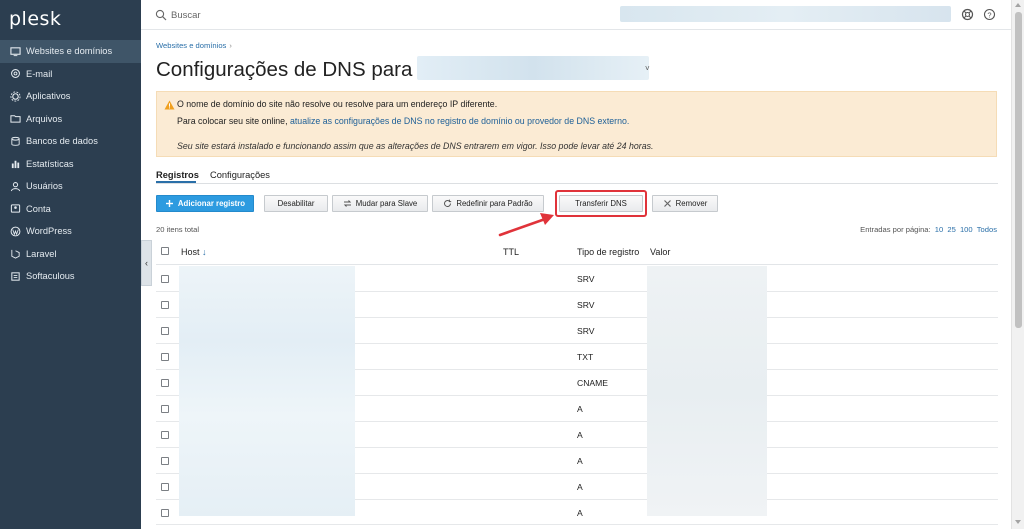 The height and width of the screenshot is (529, 1024). Describe the element at coordinates (48, 96) in the screenshot. I see `sidebar-item-label: Aplicativos` at that location.